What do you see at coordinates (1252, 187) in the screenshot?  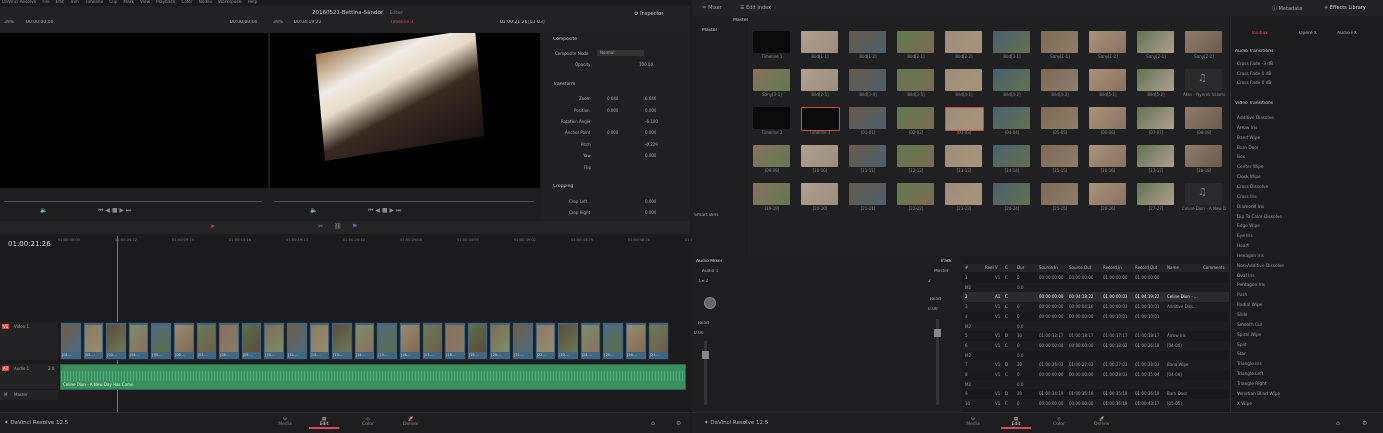 I see `video-transition-item: Cross Dissolve` at bounding box center [1252, 187].